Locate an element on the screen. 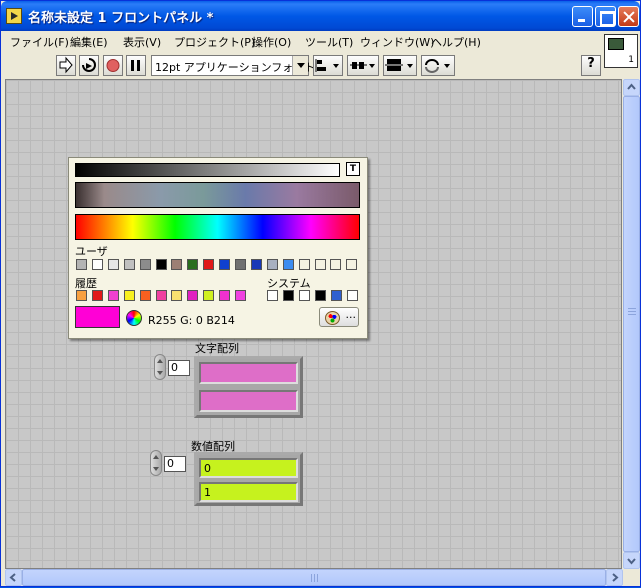  string-array-label: 文字配列 is located at coordinates (217, 348).